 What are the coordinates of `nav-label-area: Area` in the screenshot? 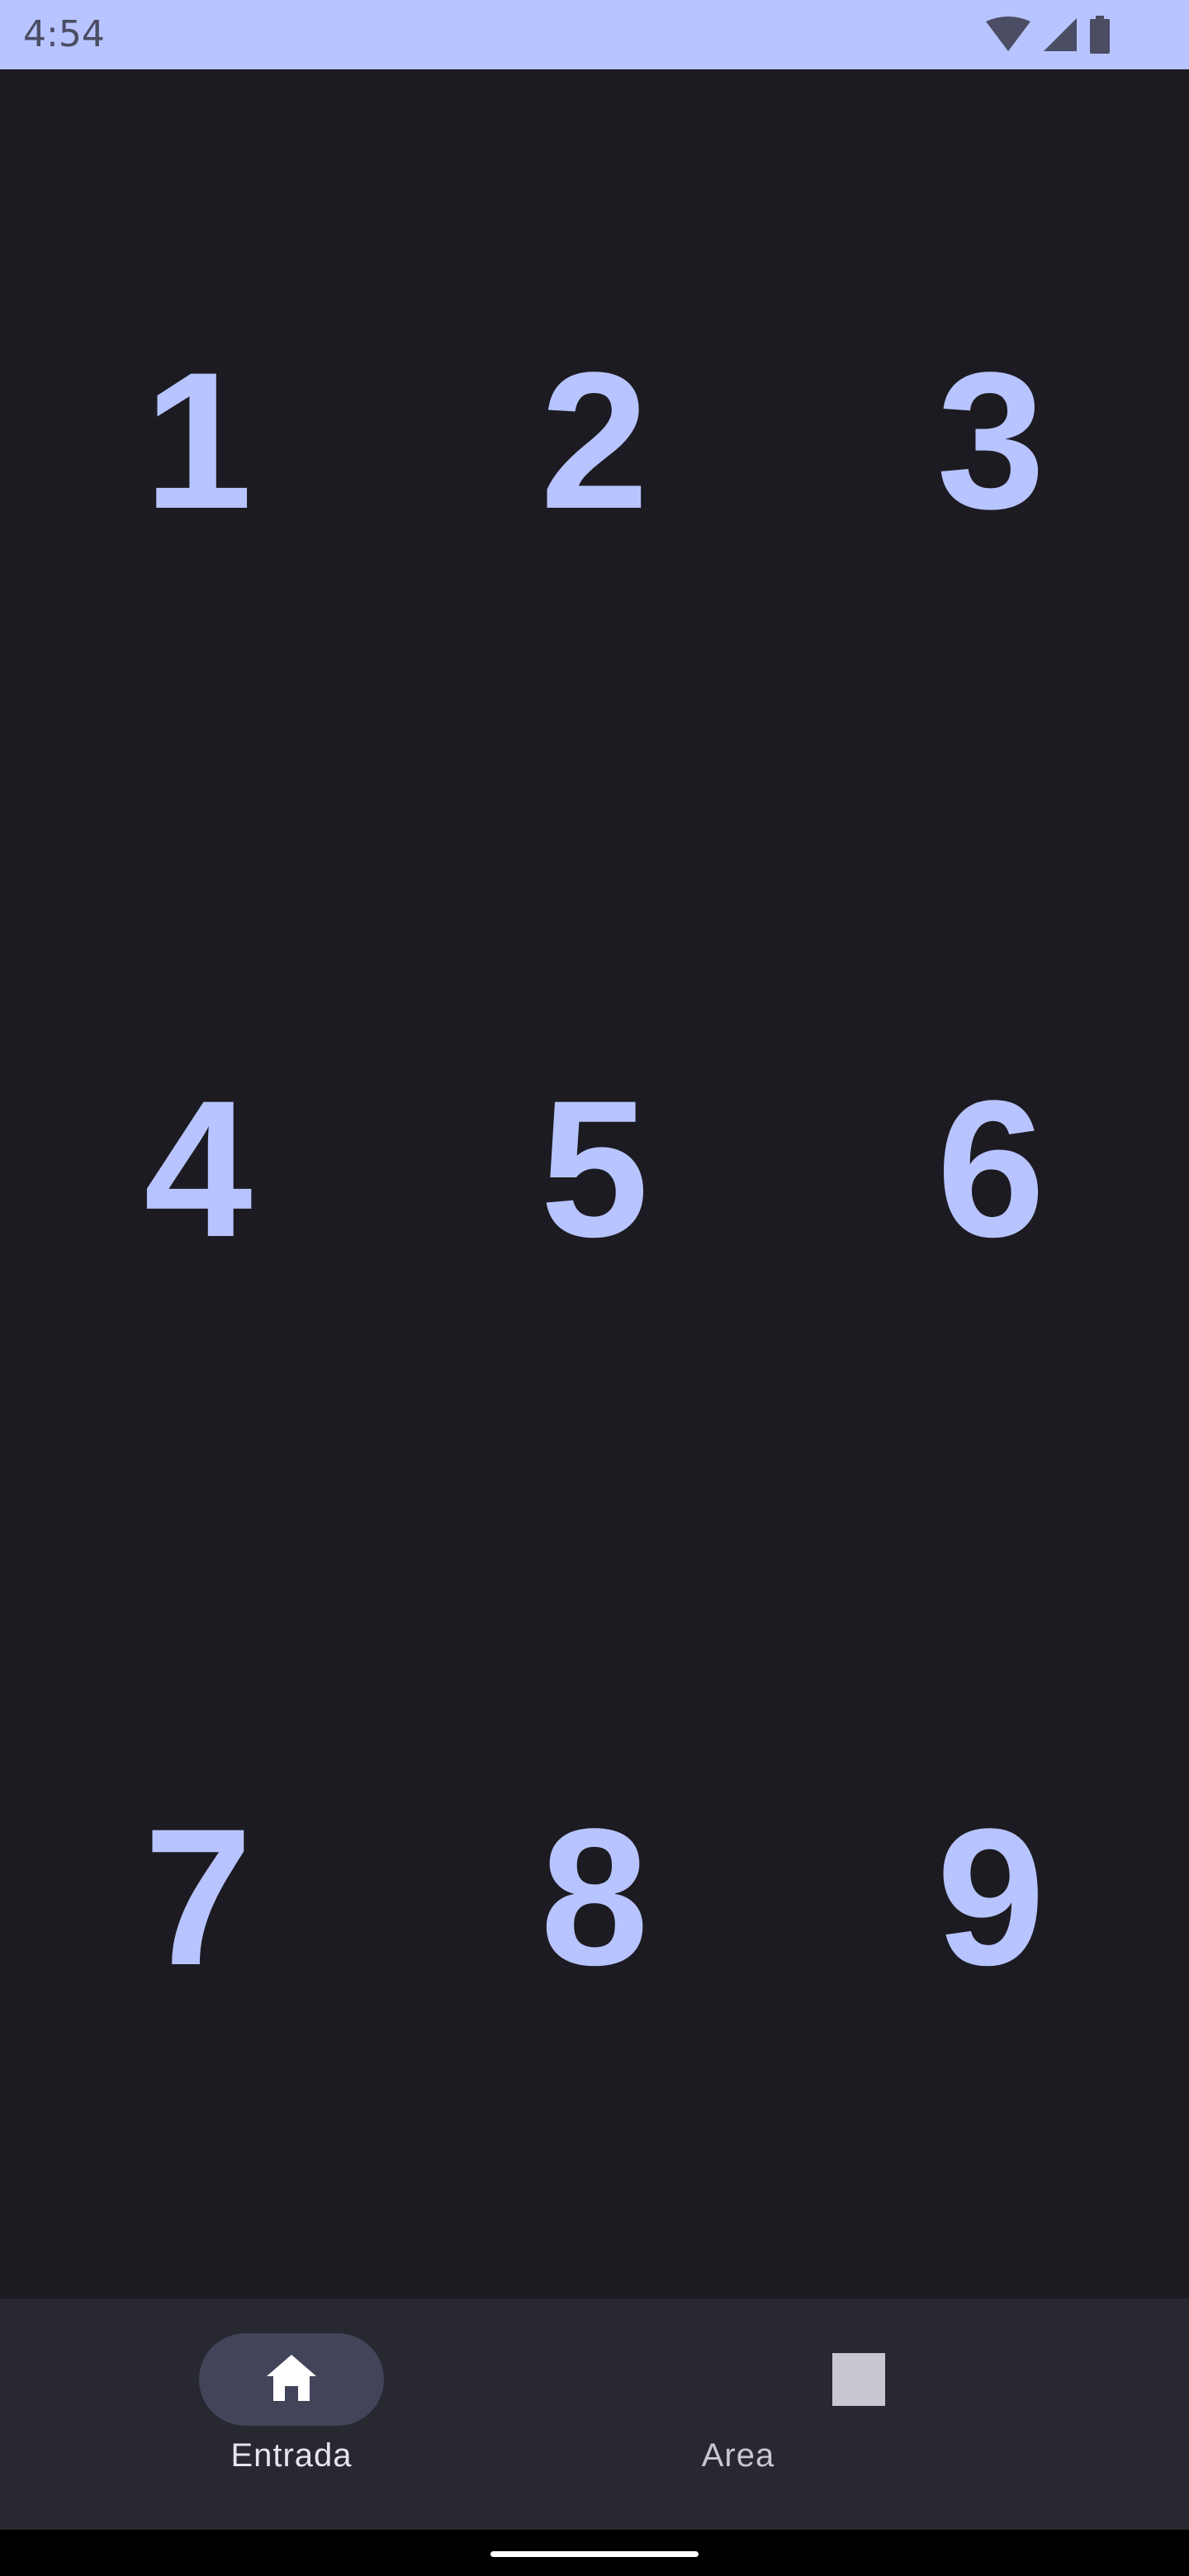 It's located at (738, 2455).